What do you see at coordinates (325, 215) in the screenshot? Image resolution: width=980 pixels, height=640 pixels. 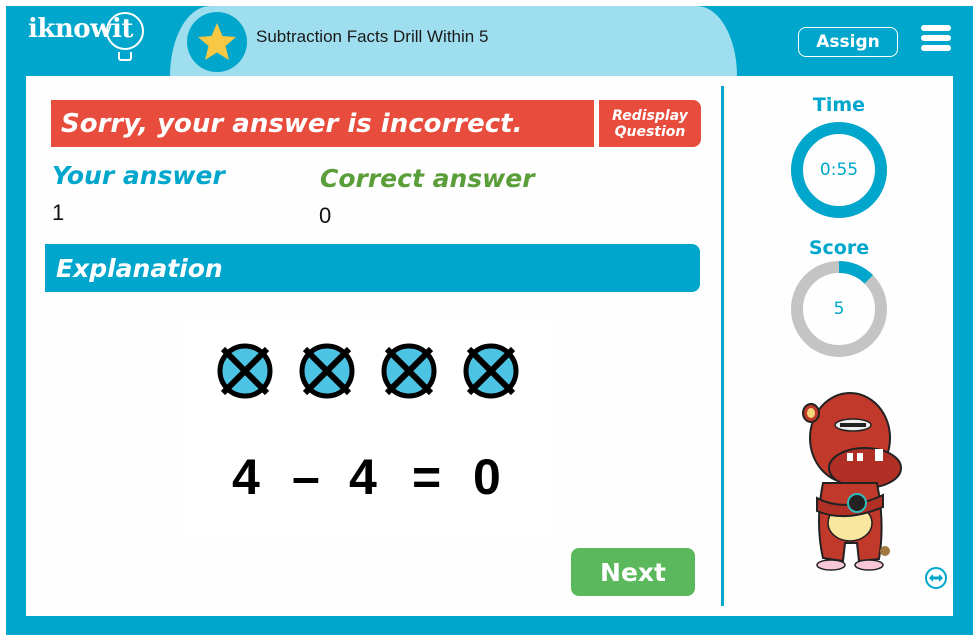 I see `correct-answer-value: 0` at bounding box center [325, 215].